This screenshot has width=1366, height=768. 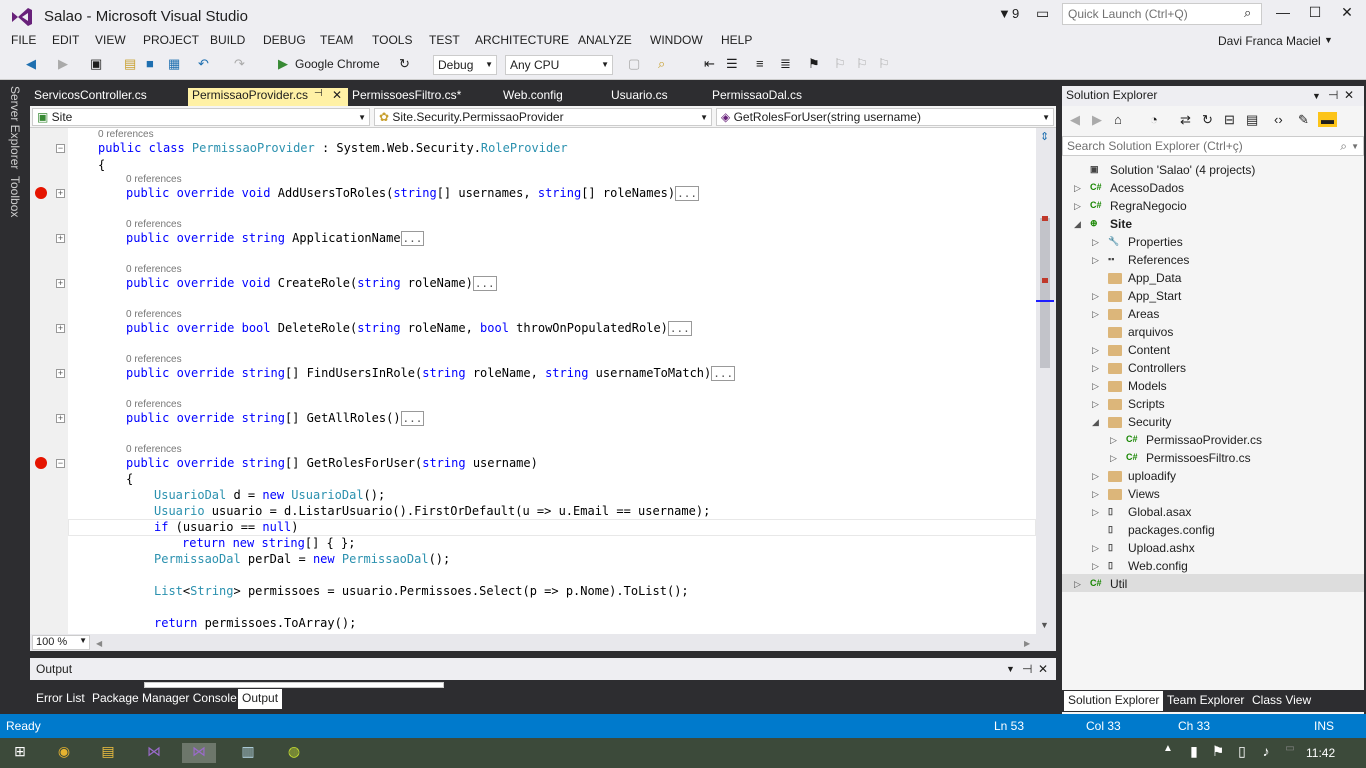 What do you see at coordinates (1155, 242) in the screenshot?
I see `tree-item: Properties` at bounding box center [1155, 242].